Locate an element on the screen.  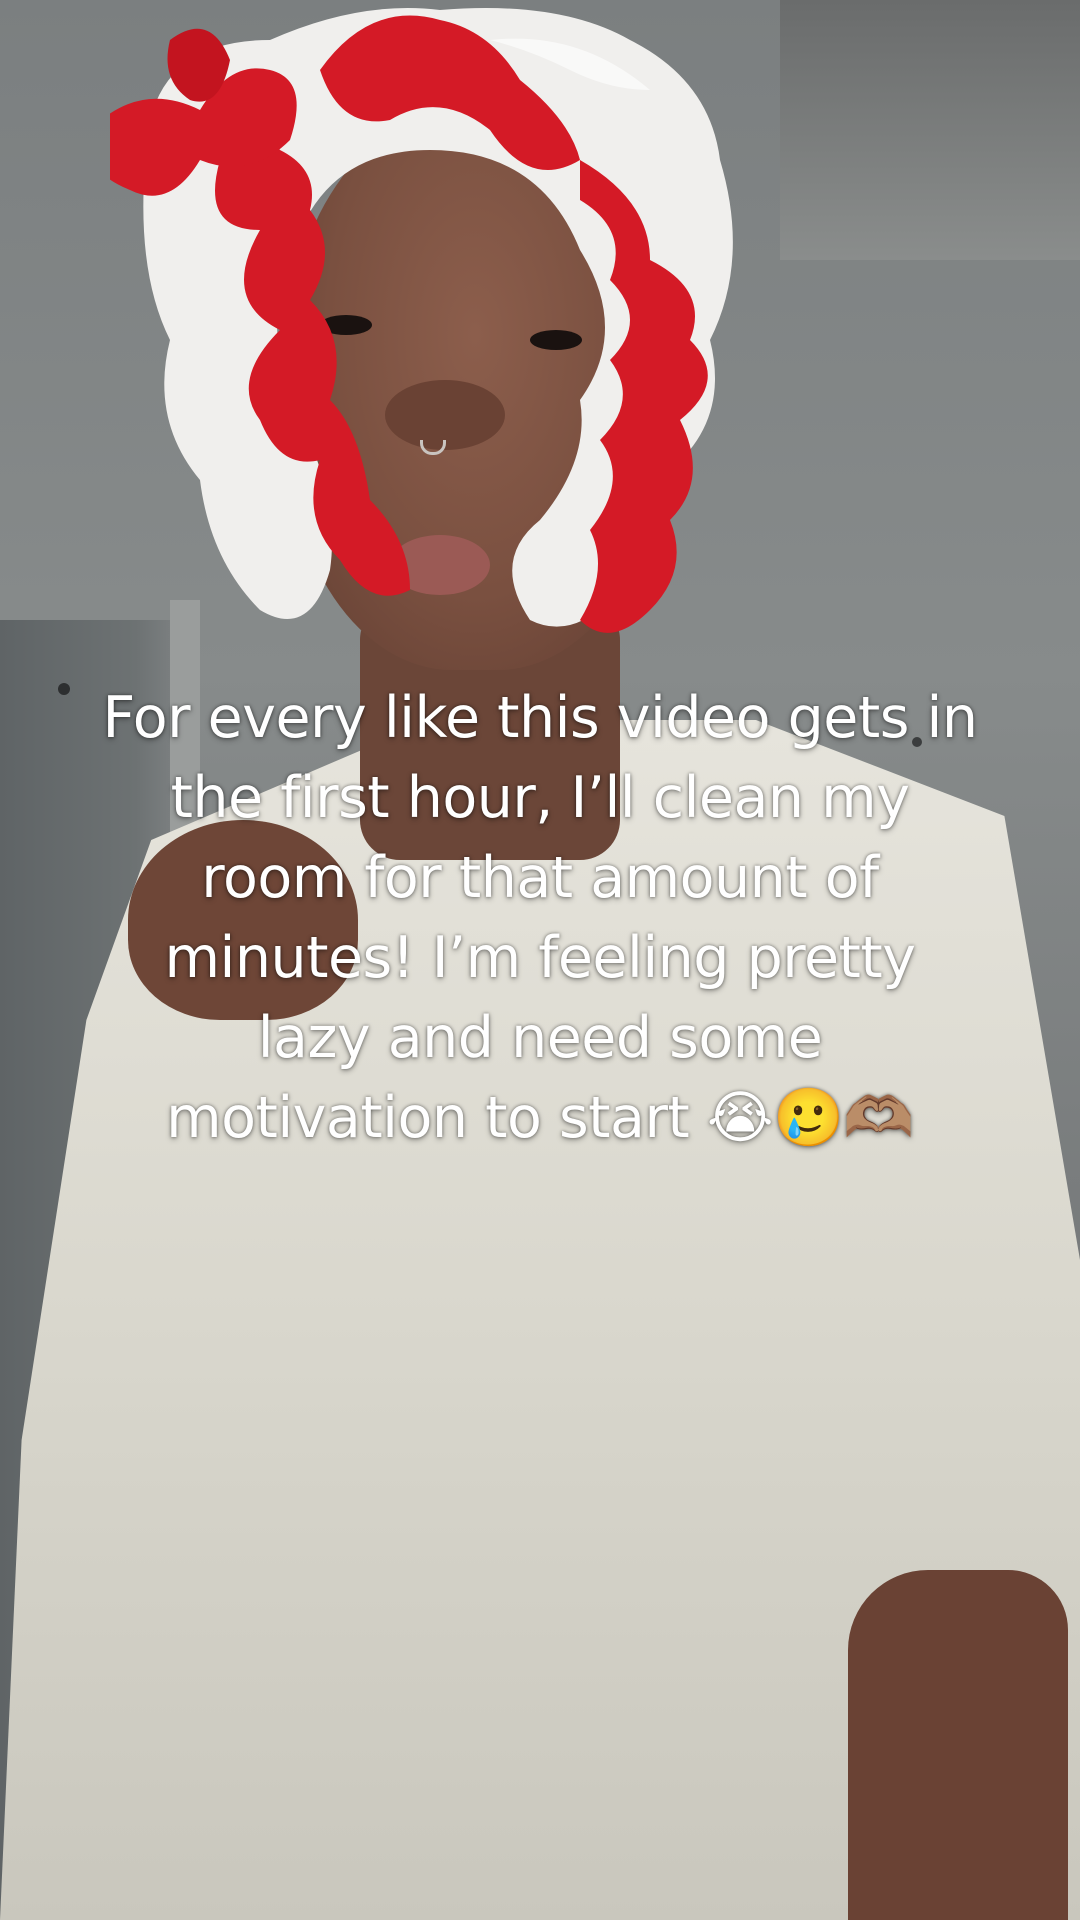
wall-hole is located at coordinates (64, 689).